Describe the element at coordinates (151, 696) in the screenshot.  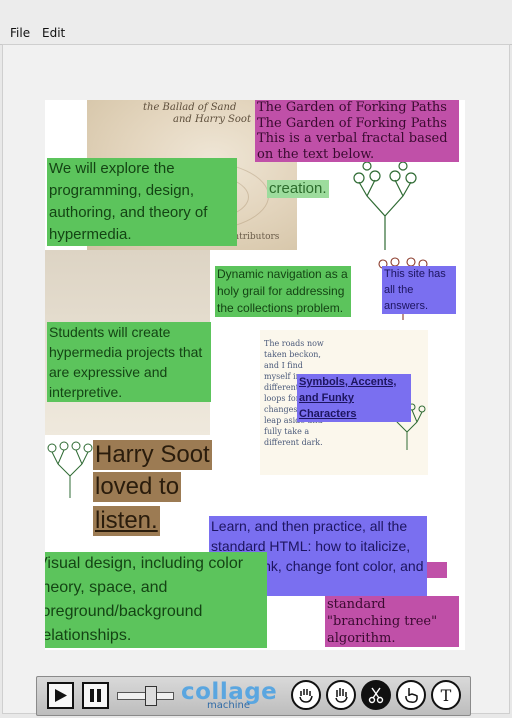
I see `speed-slider-knob` at that location.